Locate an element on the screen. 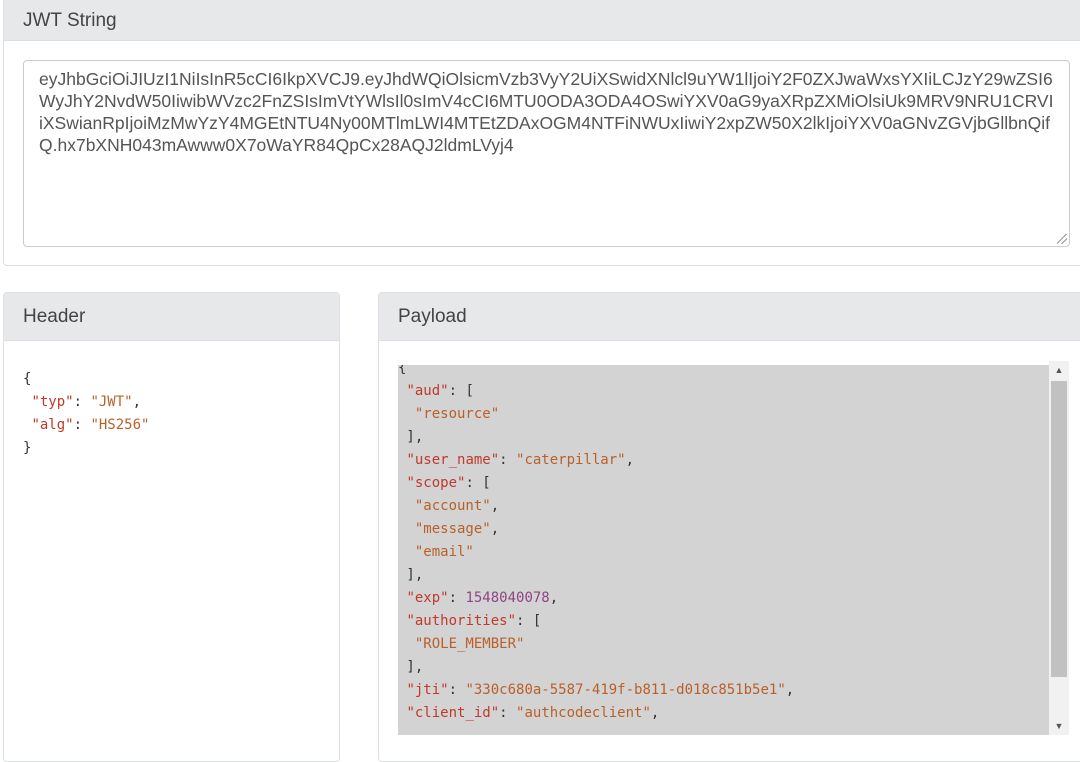 The image size is (1080, 762). payload-title: Payload is located at coordinates (432, 316).